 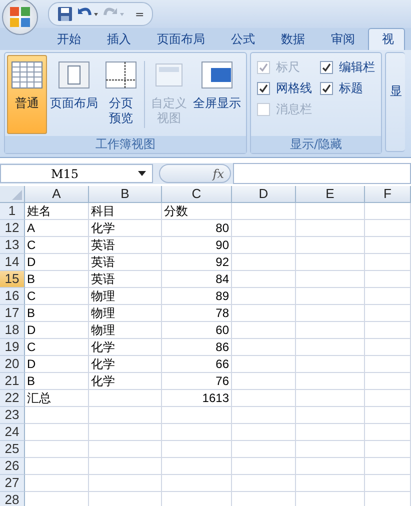 What do you see at coordinates (17, 195) in the screenshot?
I see `triangle-icon` at bounding box center [17, 195].